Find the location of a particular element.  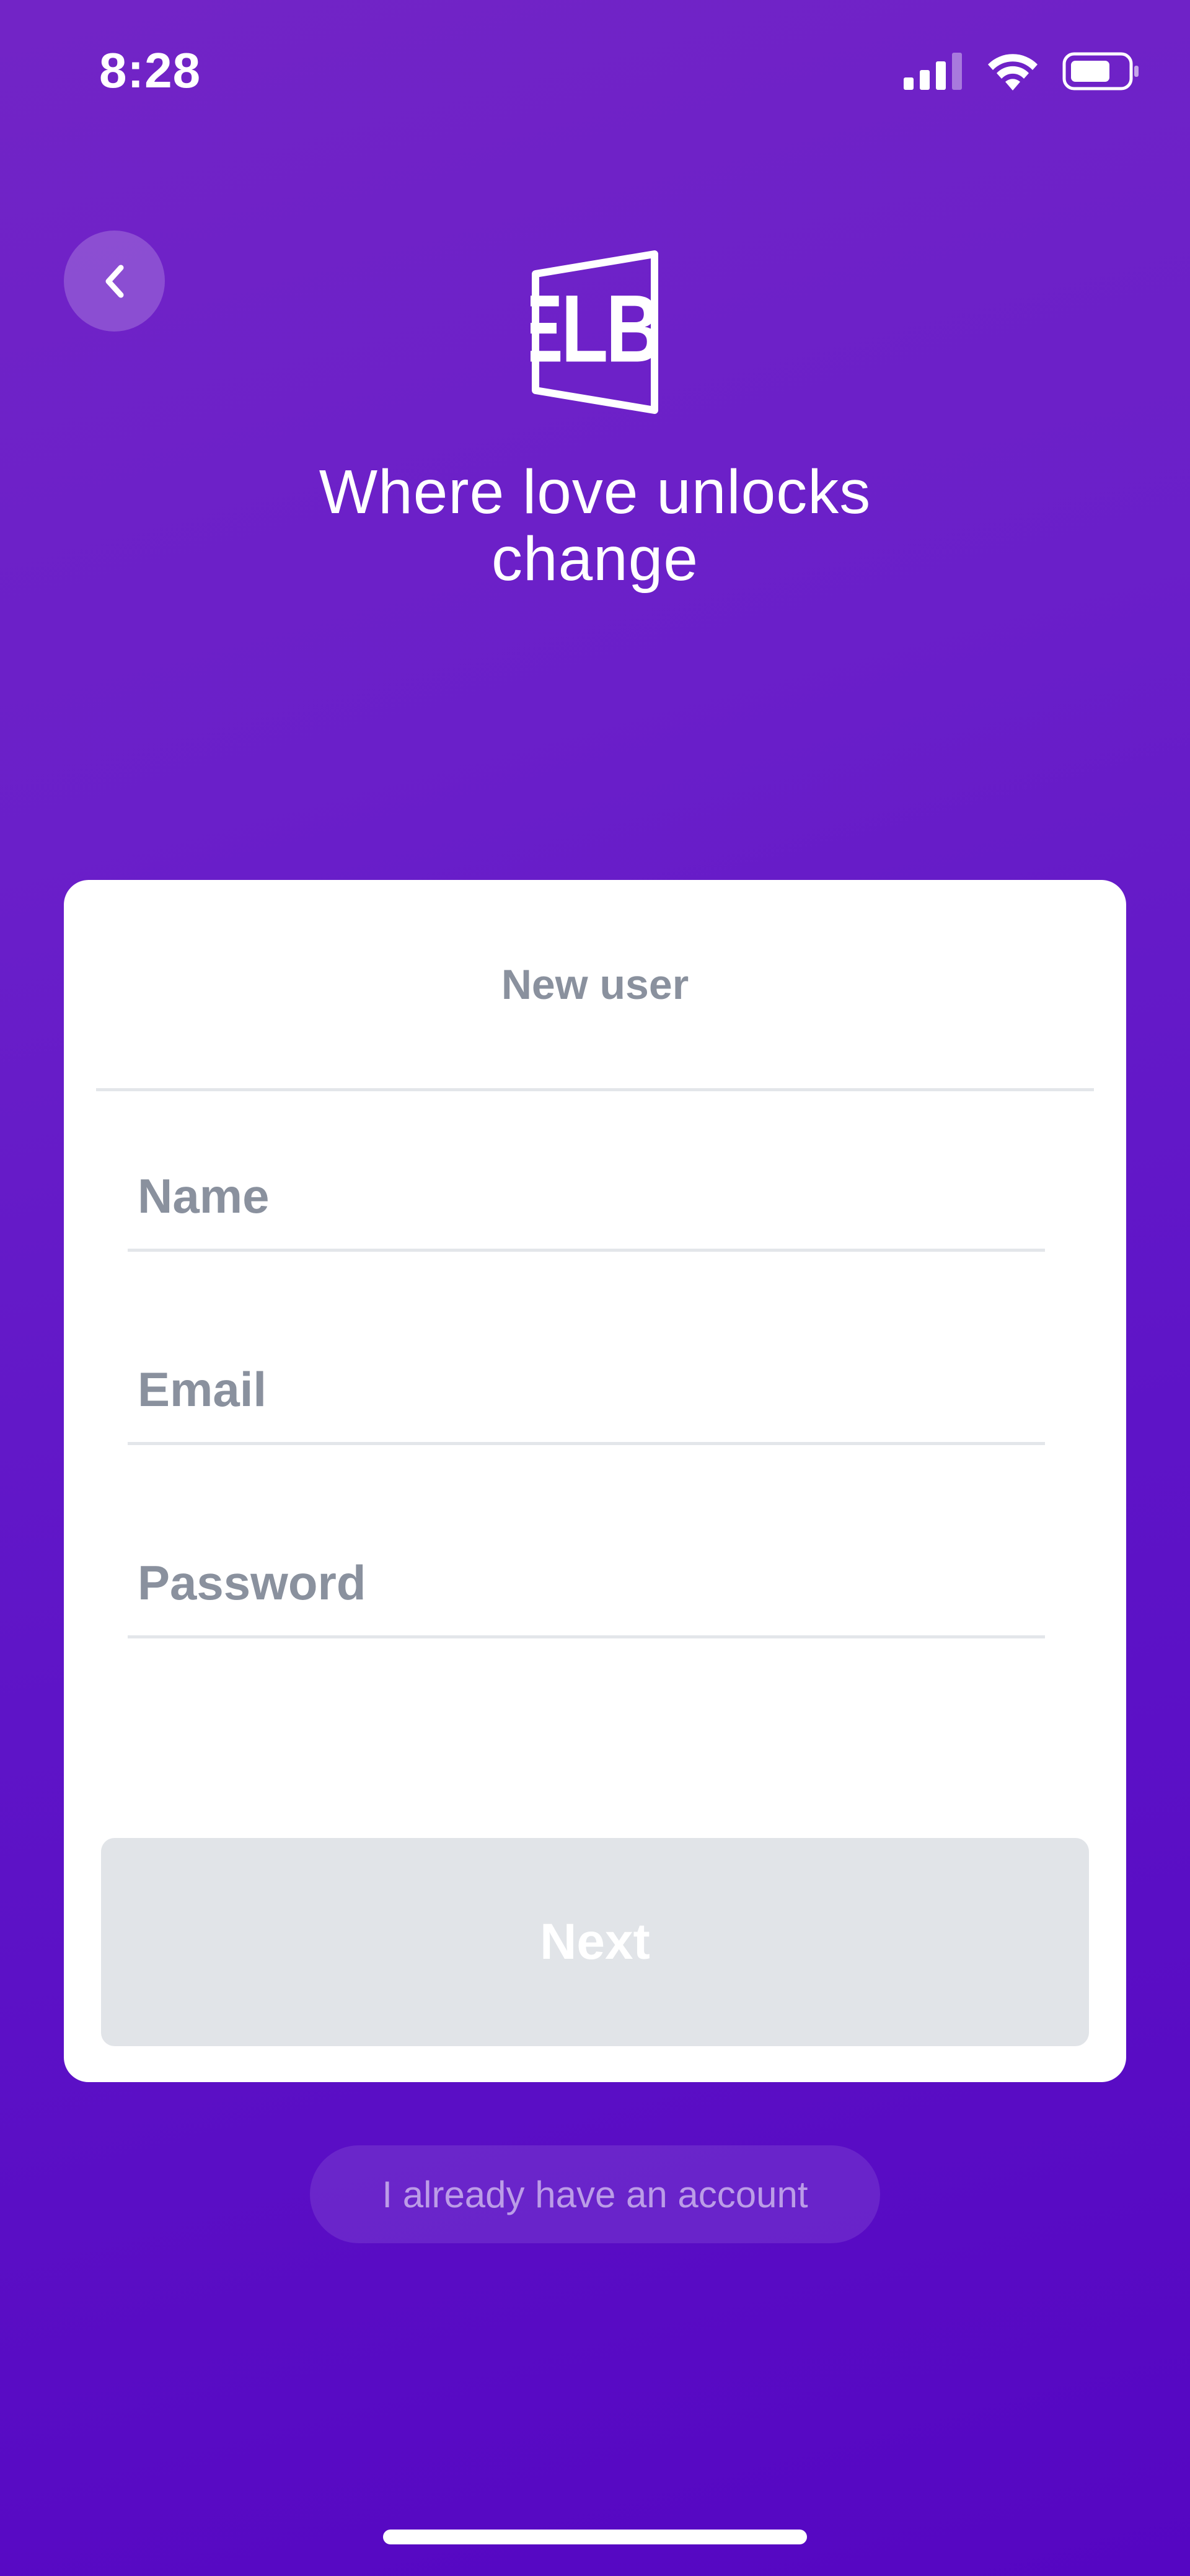

name-field is located at coordinates (586, 1199).